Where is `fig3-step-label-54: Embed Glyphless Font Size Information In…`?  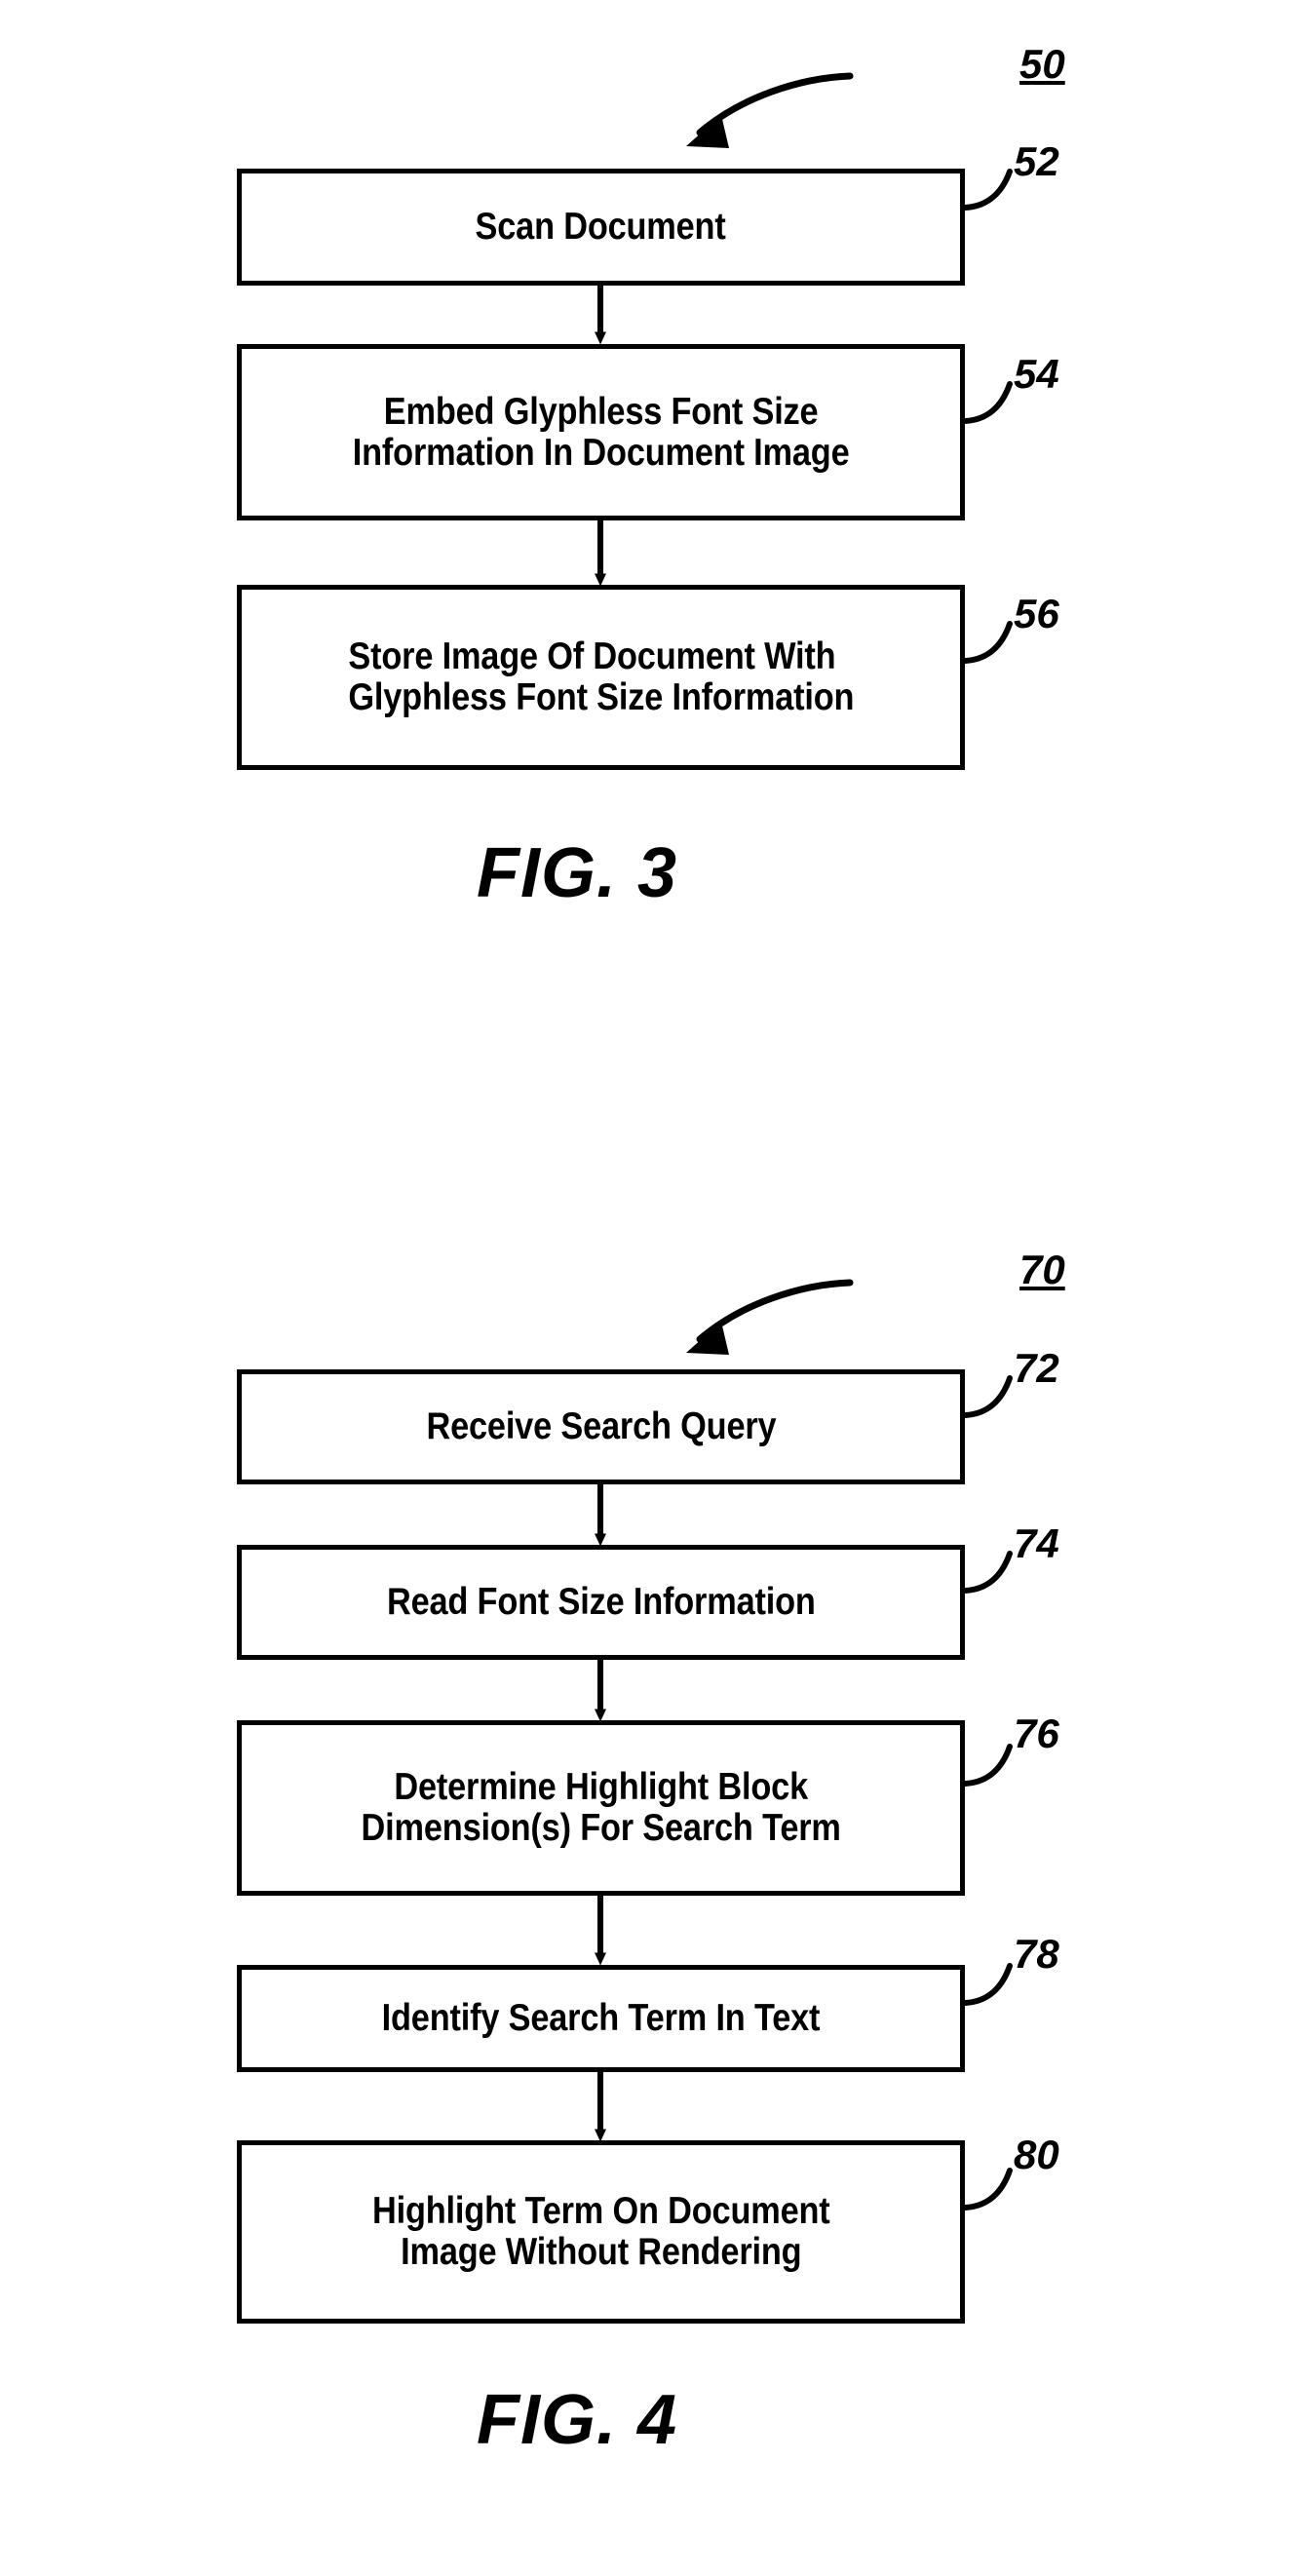 fig3-step-label-54: Embed Glyphless Font Size Information In… is located at coordinates (601, 432).